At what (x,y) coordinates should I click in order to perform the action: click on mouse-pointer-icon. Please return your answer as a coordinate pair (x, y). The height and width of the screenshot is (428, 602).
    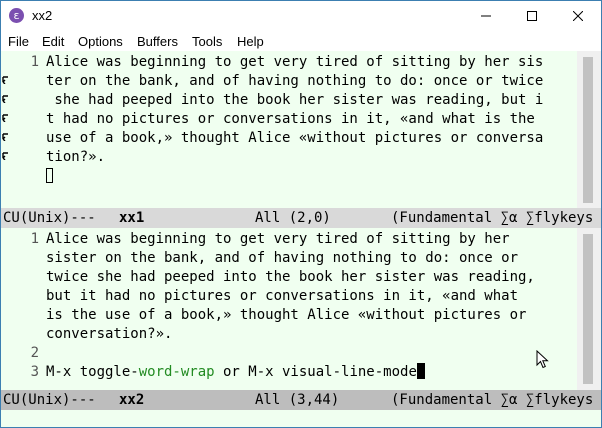
    Looking at the image, I should click on (542, 359).